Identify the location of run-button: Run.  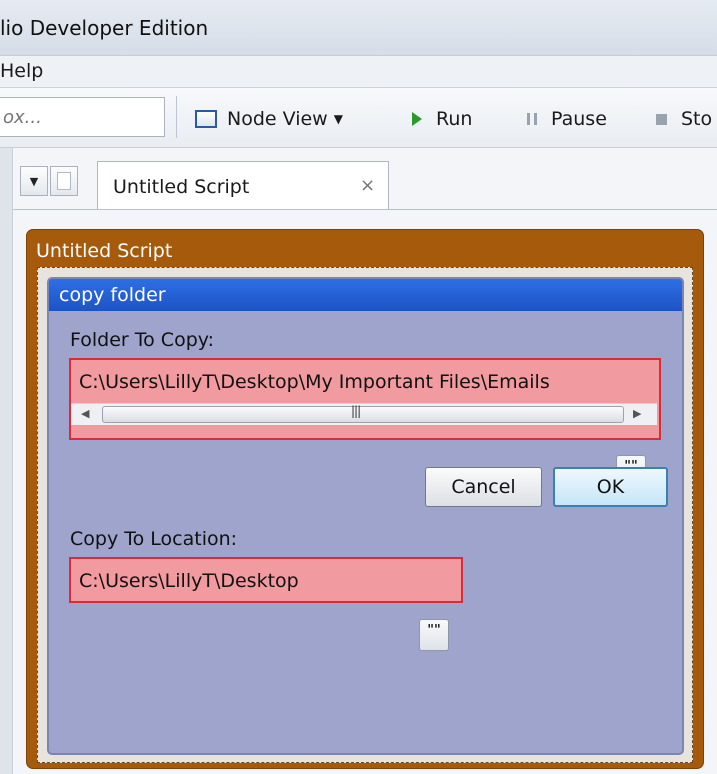
(442, 119).